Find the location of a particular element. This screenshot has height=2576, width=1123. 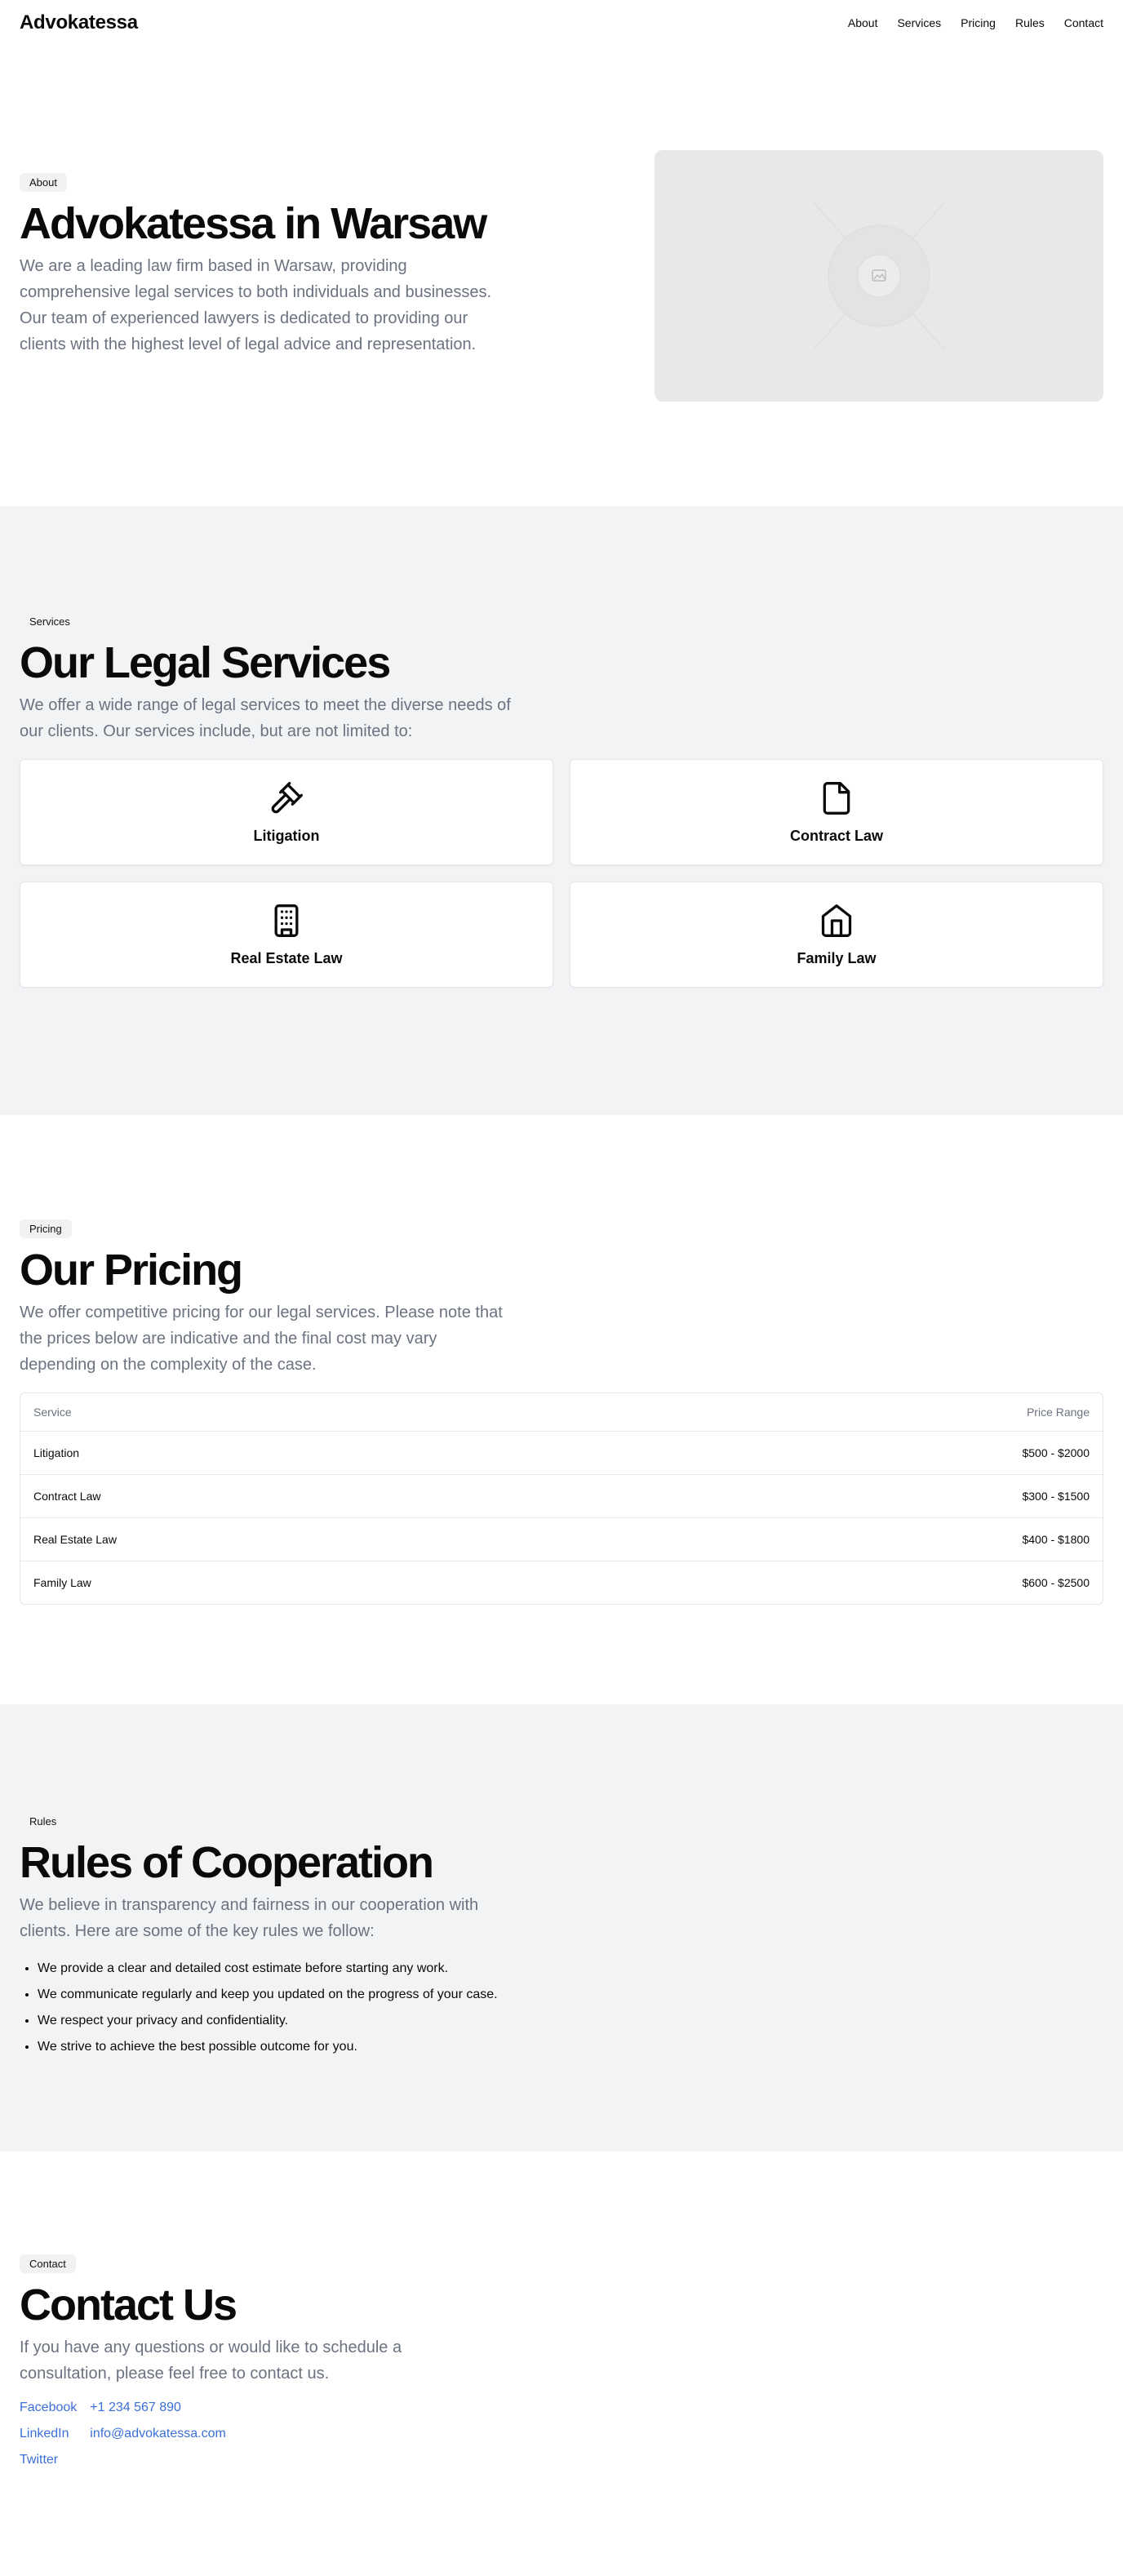

service-card-title: Real Estate Law is located at coordinates (286, 957).